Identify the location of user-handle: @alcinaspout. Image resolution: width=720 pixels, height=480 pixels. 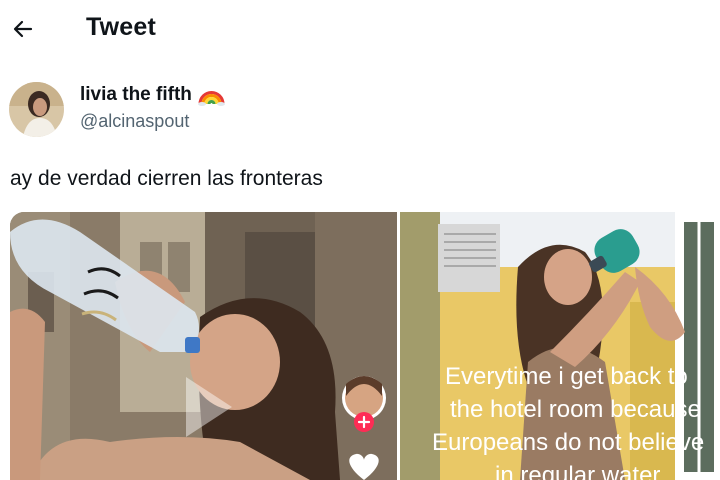
(152, 121).